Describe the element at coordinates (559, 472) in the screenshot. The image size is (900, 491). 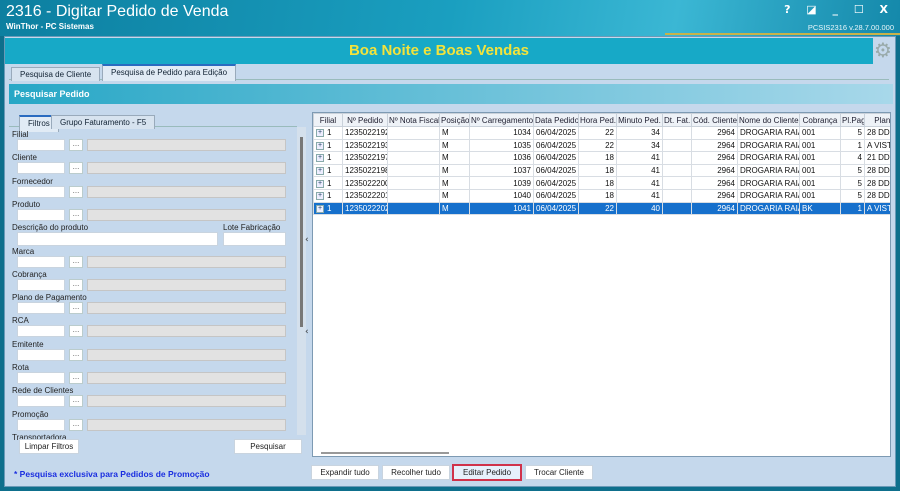
I see `trocar-cliente-button: Trocar Cliente` at that location.